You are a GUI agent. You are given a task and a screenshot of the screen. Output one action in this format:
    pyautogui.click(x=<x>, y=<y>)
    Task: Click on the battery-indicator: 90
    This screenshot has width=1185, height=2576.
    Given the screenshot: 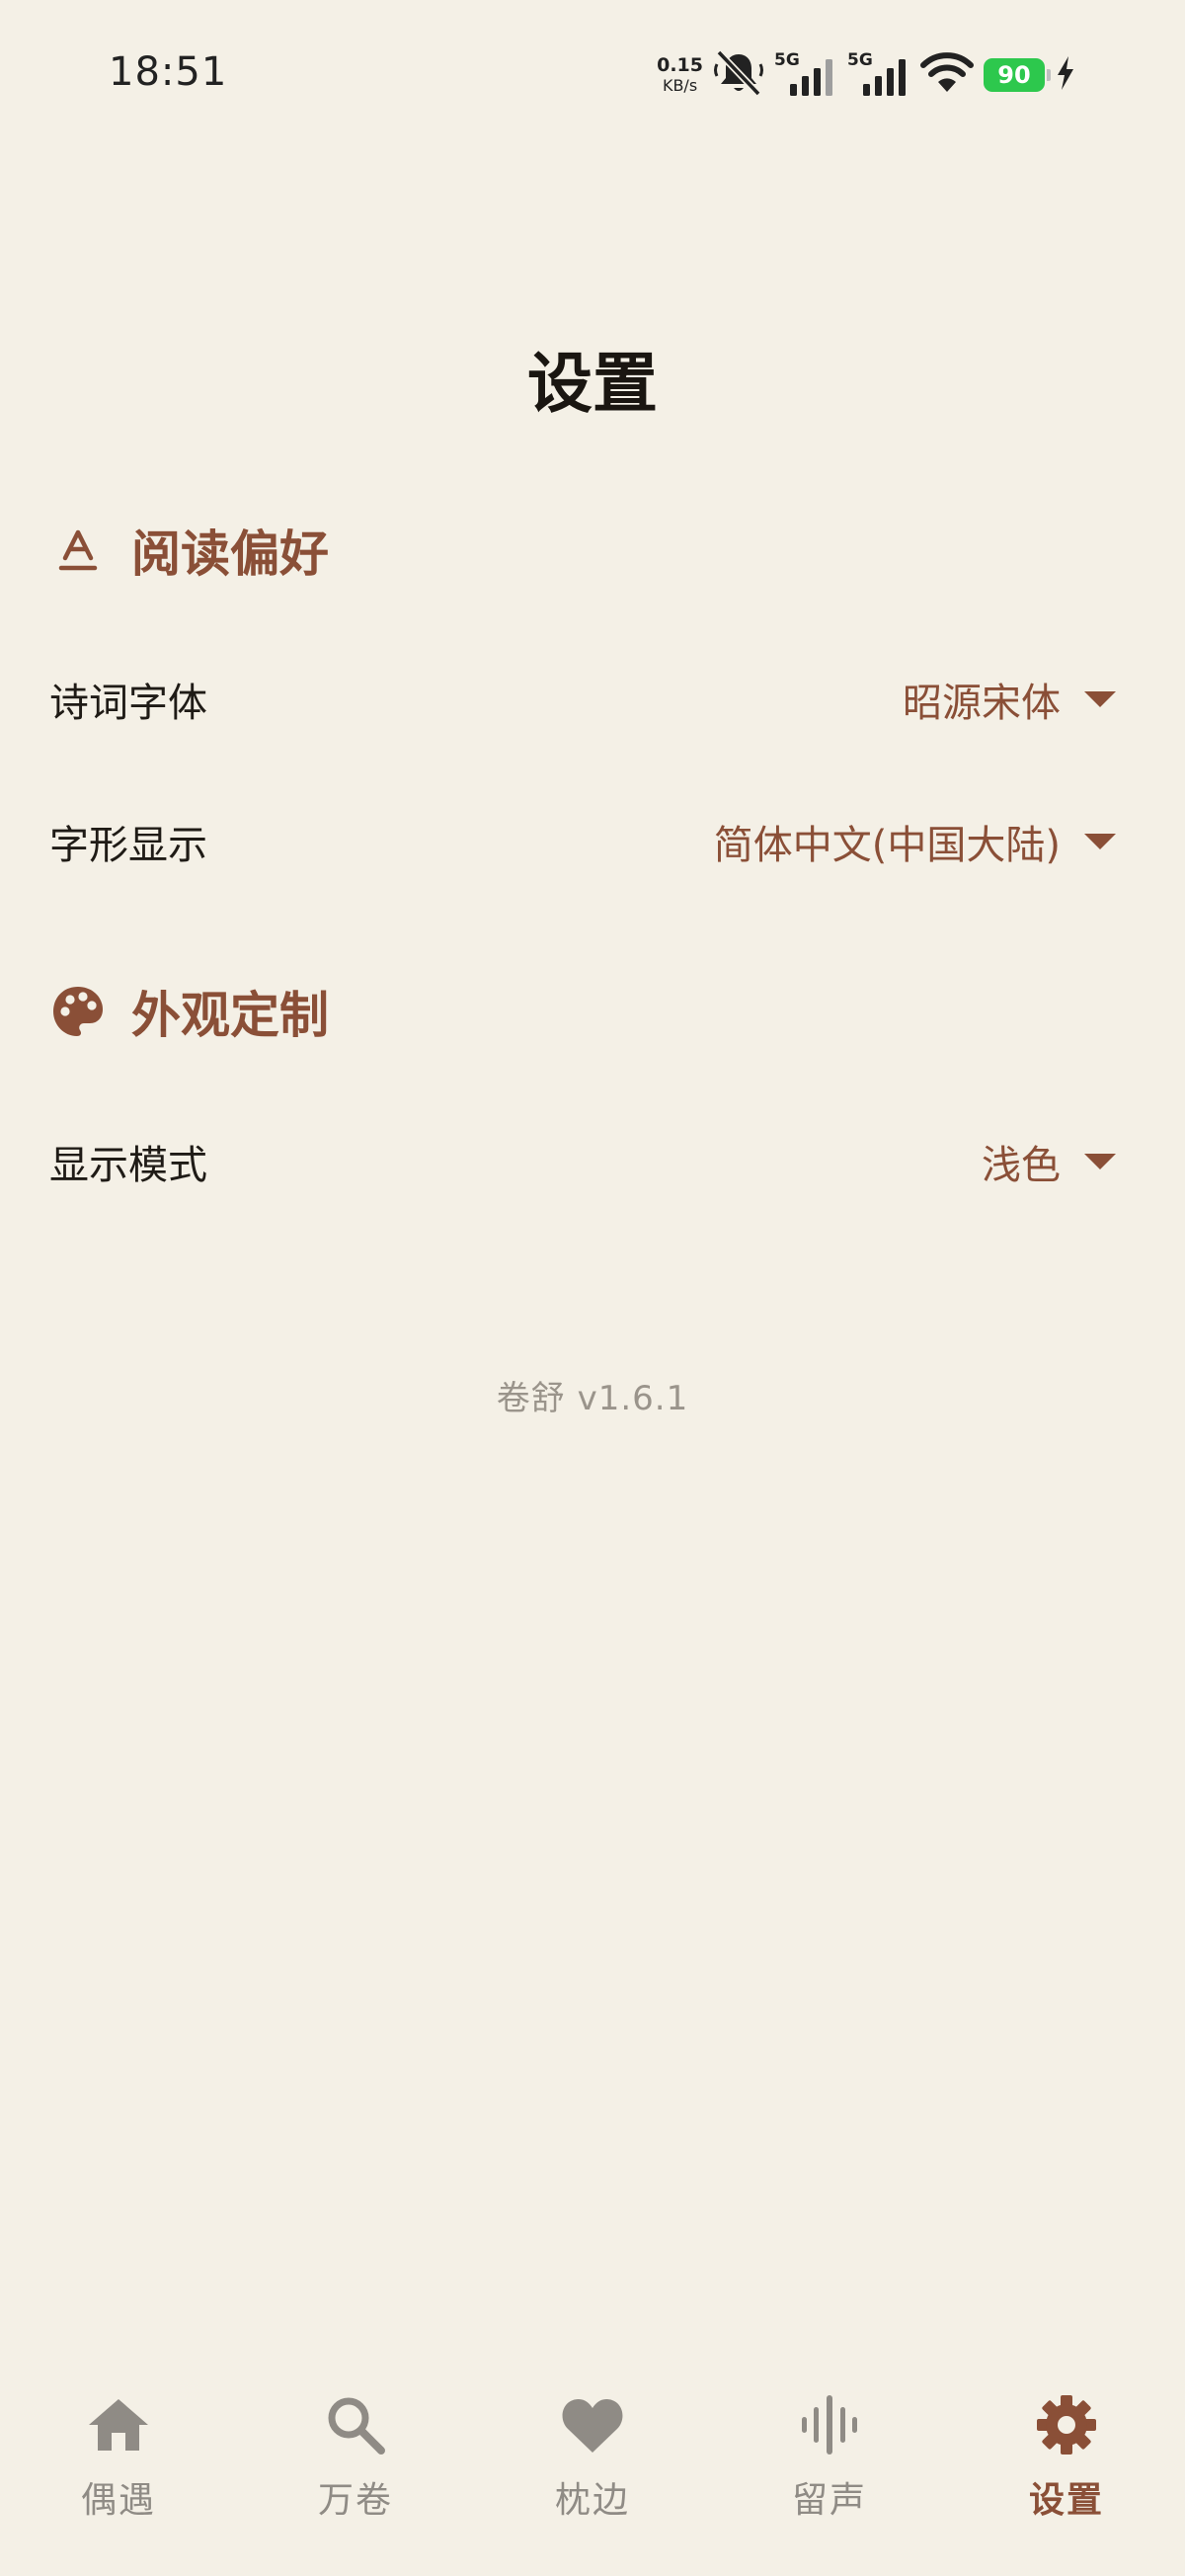 What is the action you would take?
    pyautogui.click(x=1017, y=75)
    